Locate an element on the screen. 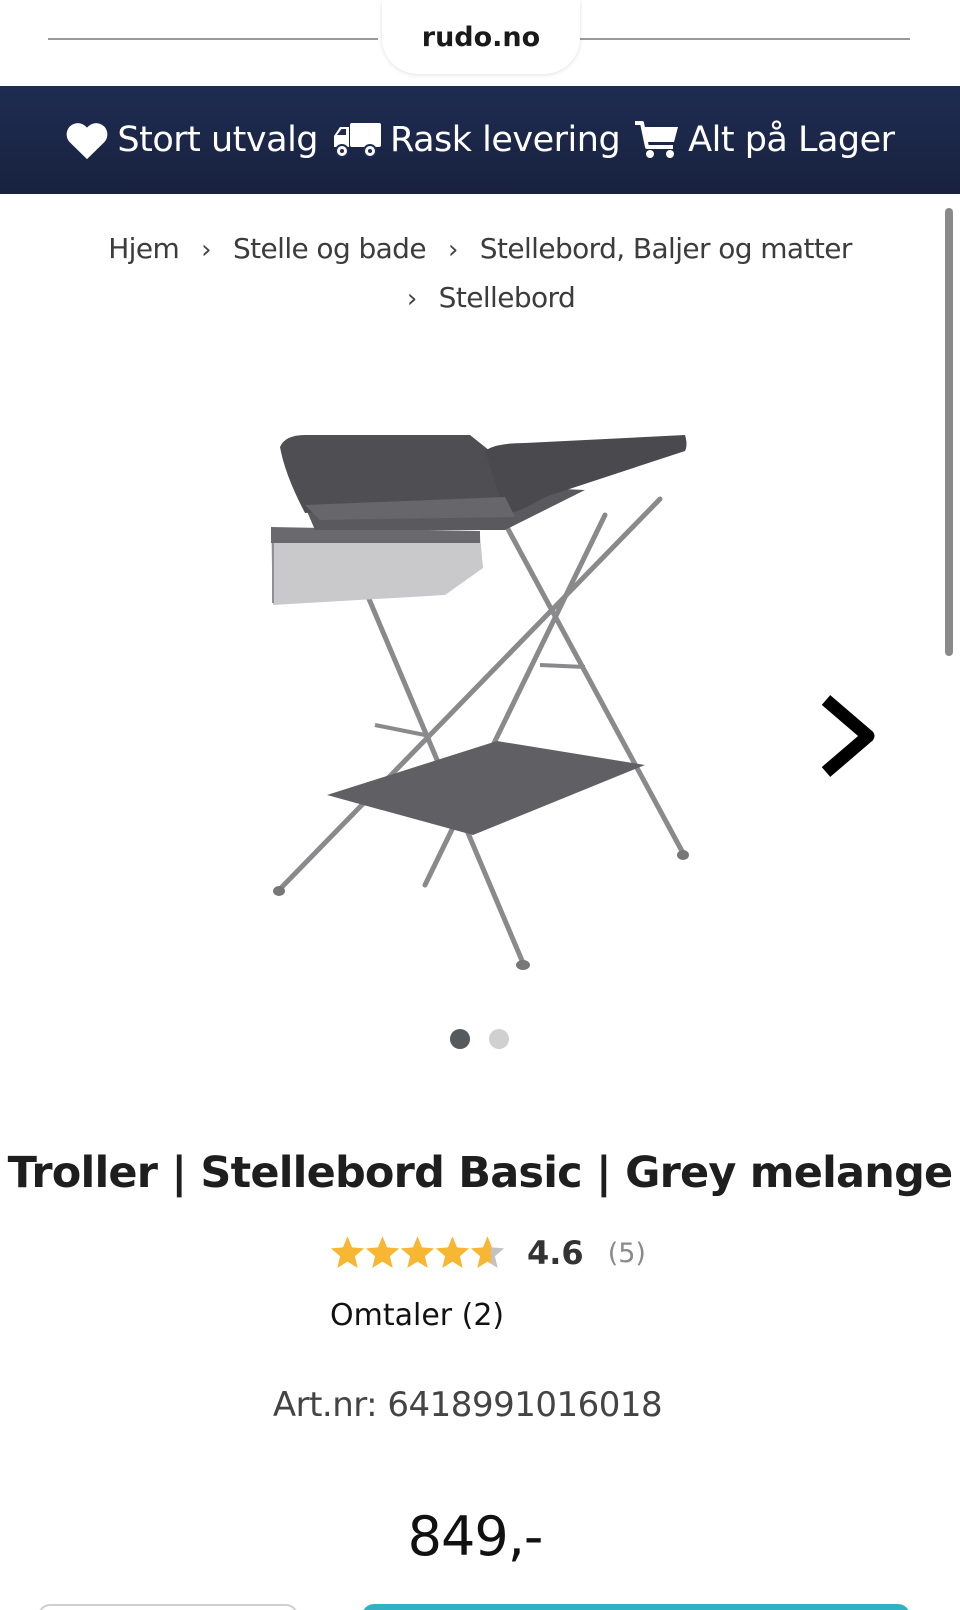 This screenshot has height=1610, width=960. url-text: rudo.no is located at coordinates (481, 37).